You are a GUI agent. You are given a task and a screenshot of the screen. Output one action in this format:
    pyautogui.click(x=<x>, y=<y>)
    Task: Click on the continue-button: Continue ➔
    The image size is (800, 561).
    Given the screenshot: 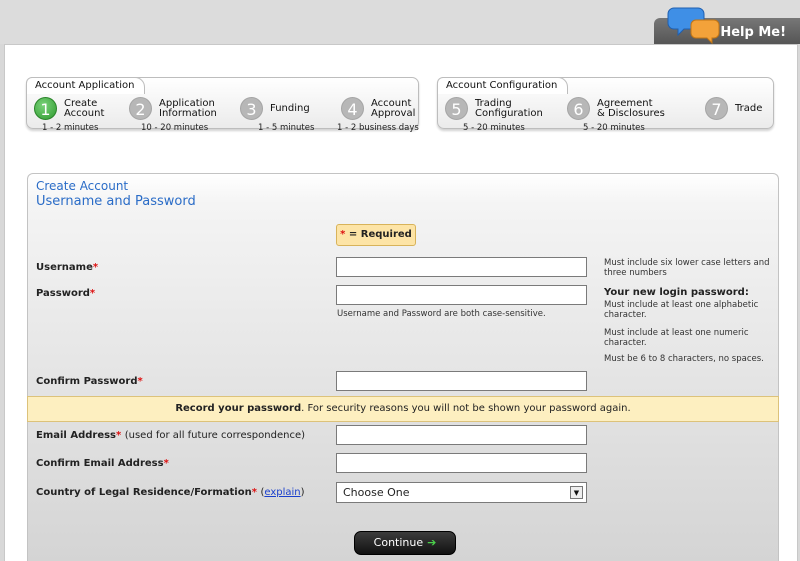 What is the action you would take?
    pyautogui.click(x=405, y=543)
    